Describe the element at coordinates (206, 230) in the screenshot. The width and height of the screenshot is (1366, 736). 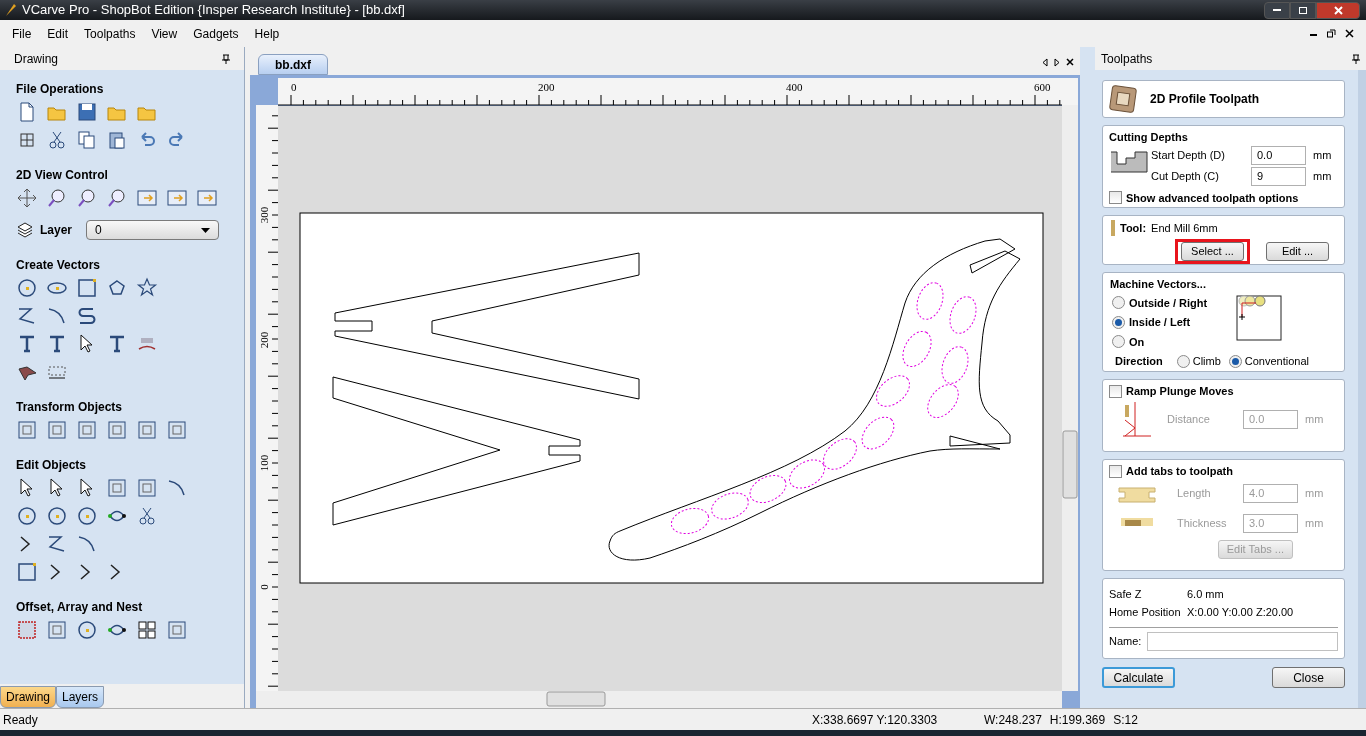
I see `caret-icon` at that location.